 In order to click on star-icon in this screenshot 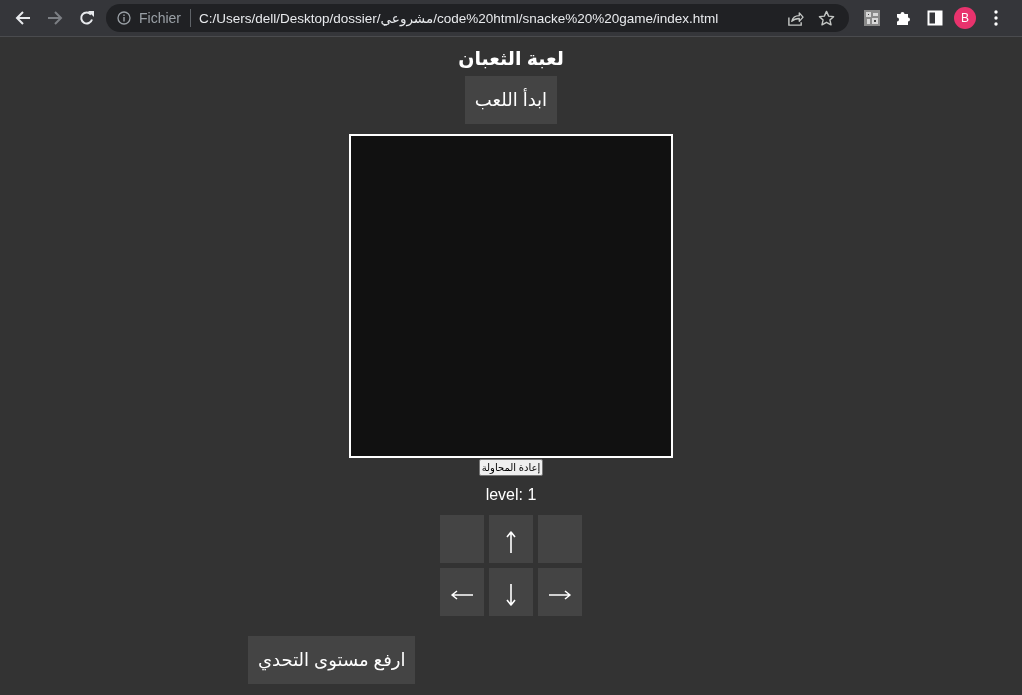, I will do `click(826, 18)`.